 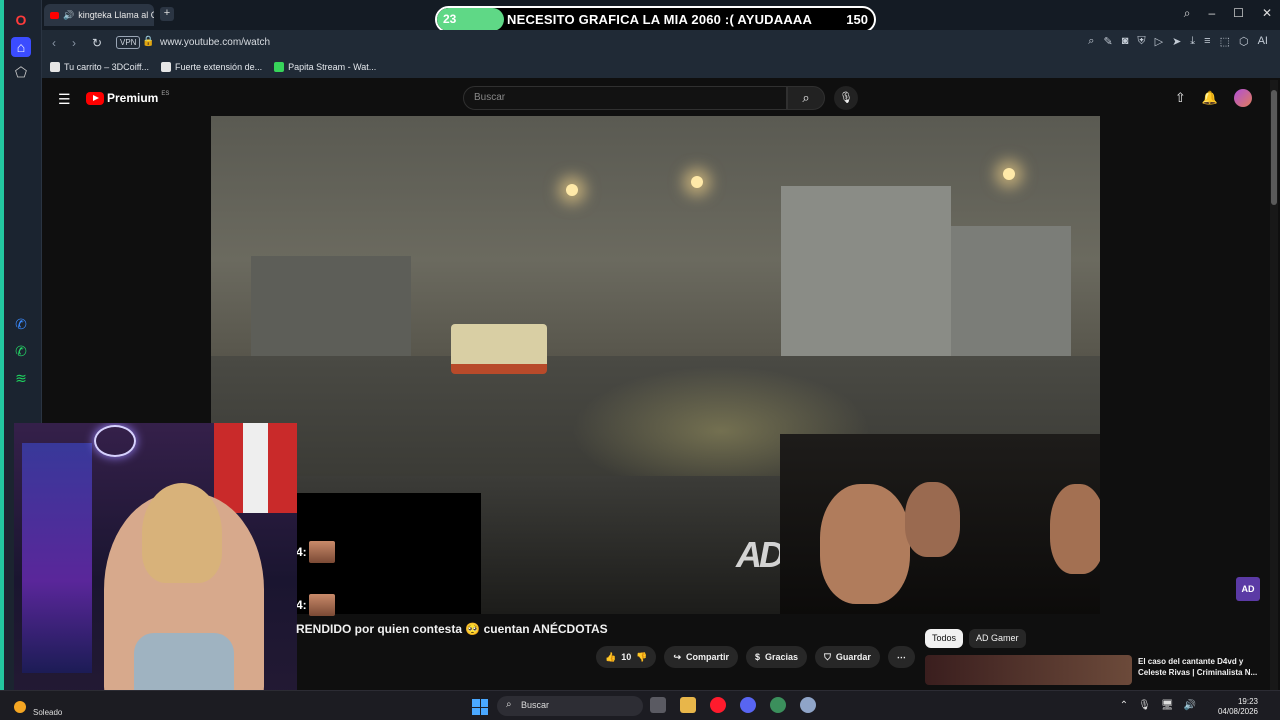 What do you see at coordinates (944, 638) in the screenshot?
I see `chip-todos: Todos` at bounding box center [944, 638].